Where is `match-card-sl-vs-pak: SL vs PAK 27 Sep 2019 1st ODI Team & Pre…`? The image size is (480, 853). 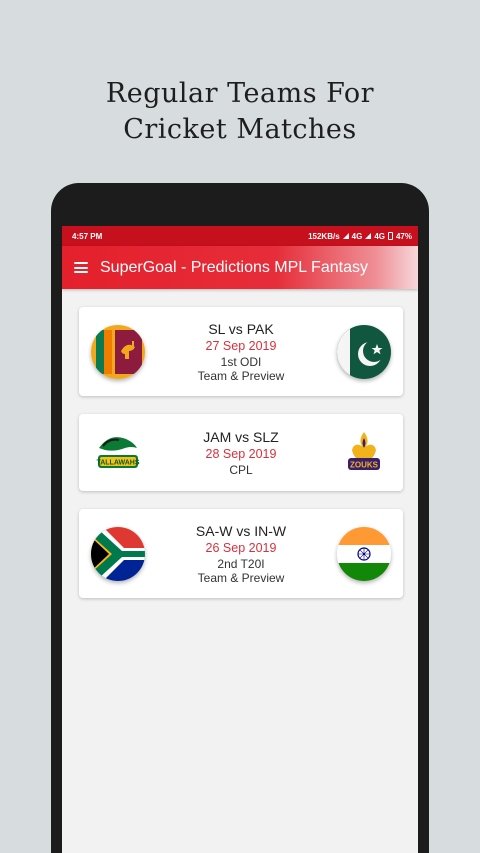
match-card-sl-vs-pak: SL vs PAK 27 Sep 2019 1st ODI Team & Pre… is located at coordinates (241, 351).